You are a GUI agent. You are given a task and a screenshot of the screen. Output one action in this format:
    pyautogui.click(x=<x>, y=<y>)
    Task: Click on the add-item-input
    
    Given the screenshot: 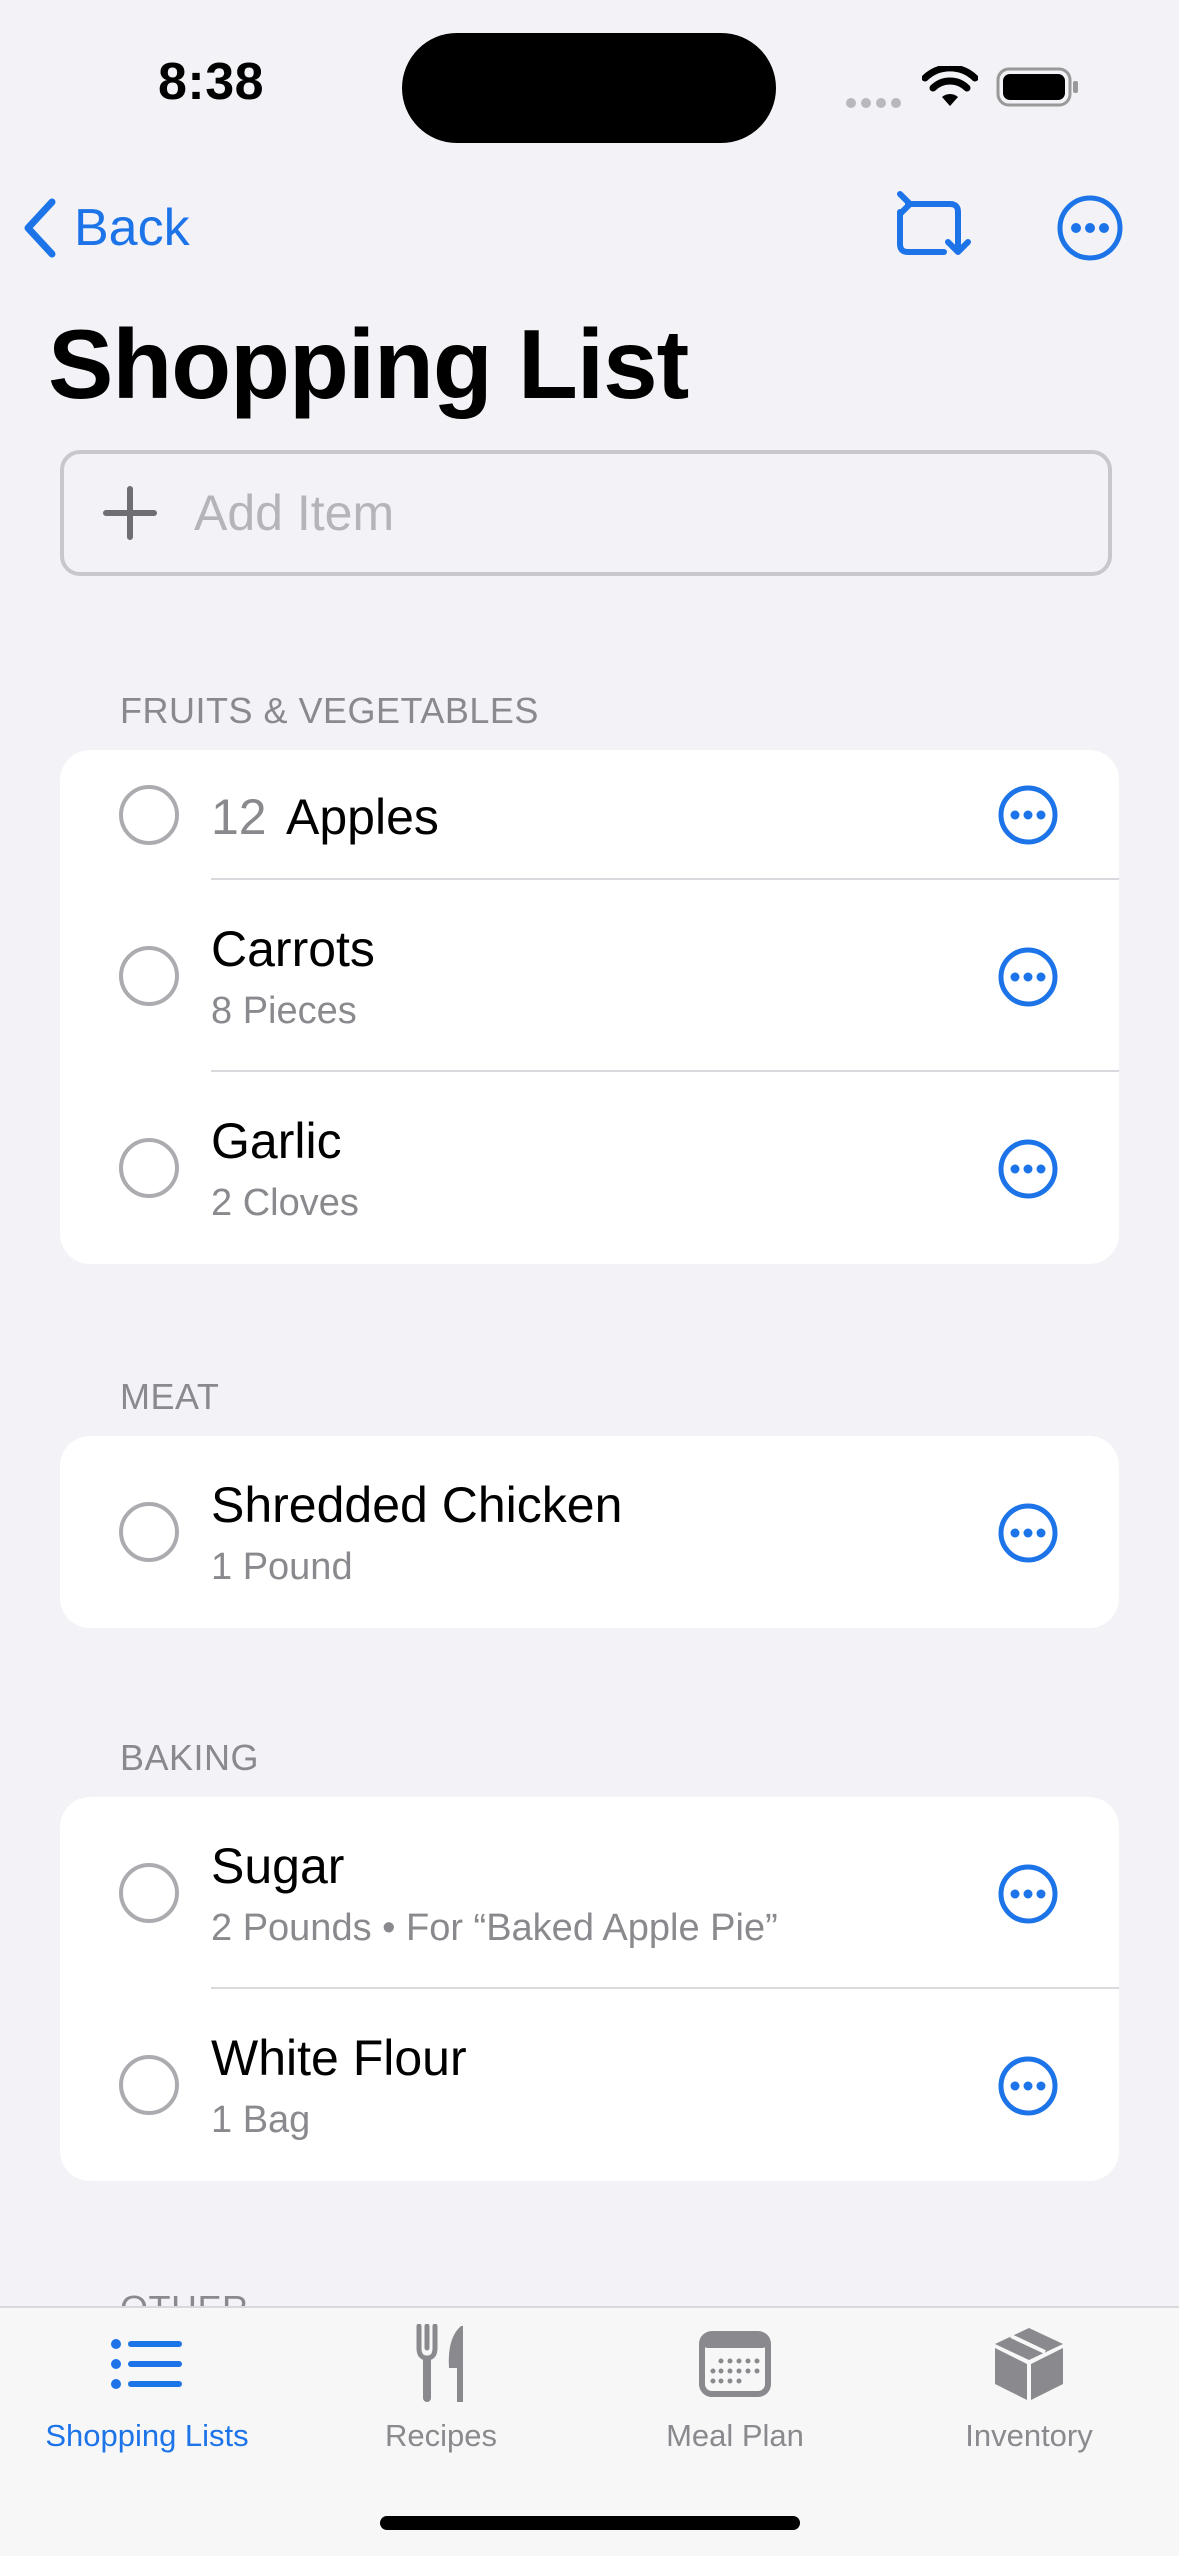 What is the action you would take?
    pyautogui.click(x=594, y=513)
    